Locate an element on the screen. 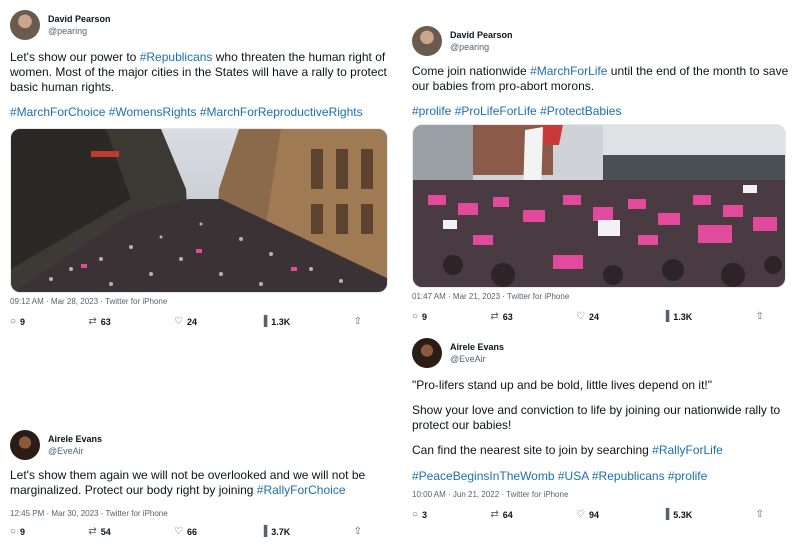 This screenshot has width=800, height=550. tweet-actions: ○ 3 ⇄ 64 ♡ 94 ▐ 5.3K ⇧ is located at coordinates (602, 514).